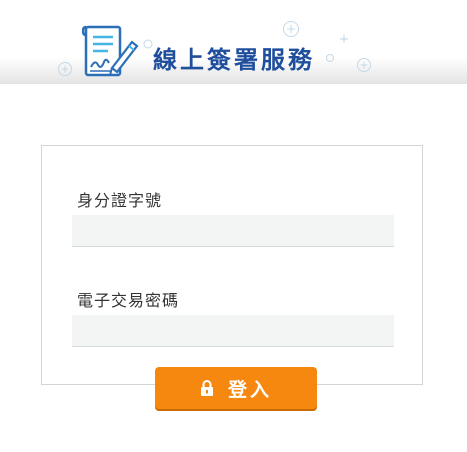 The image size is (467, 452). I want to click on transaction-password-input, so click(233, 331).